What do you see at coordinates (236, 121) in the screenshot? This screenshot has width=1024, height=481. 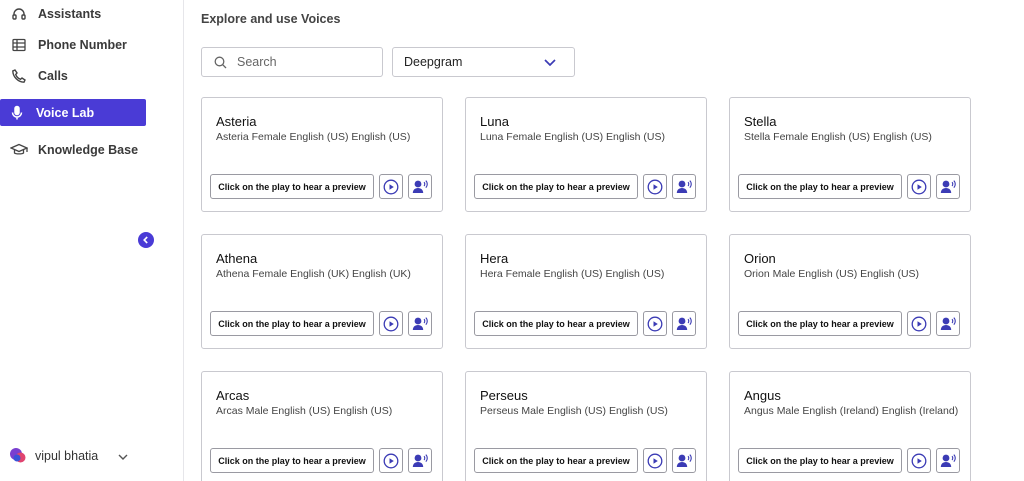 I see `voice-name: Asteria` at bounding box center [236, 121].